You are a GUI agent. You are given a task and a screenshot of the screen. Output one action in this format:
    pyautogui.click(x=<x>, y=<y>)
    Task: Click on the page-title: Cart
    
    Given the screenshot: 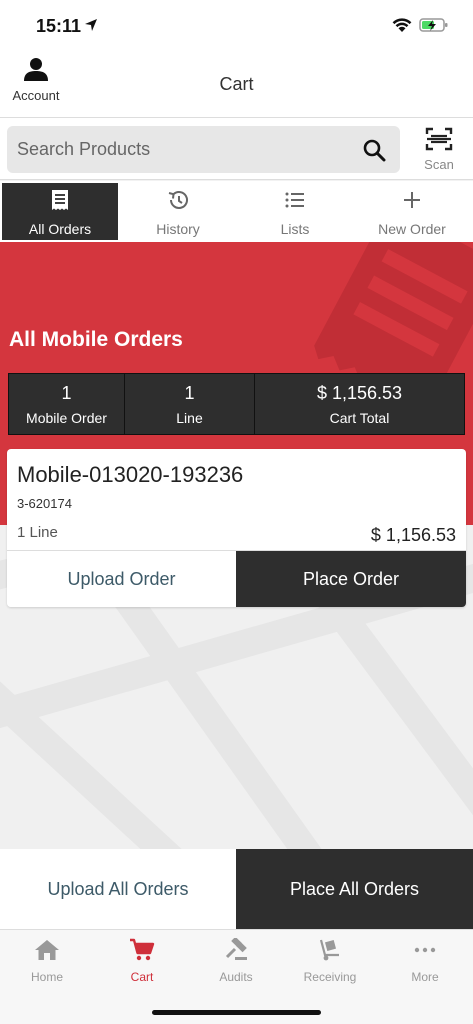 What is the action you would take?
    pyautogui.click(x=236, y=84)
    